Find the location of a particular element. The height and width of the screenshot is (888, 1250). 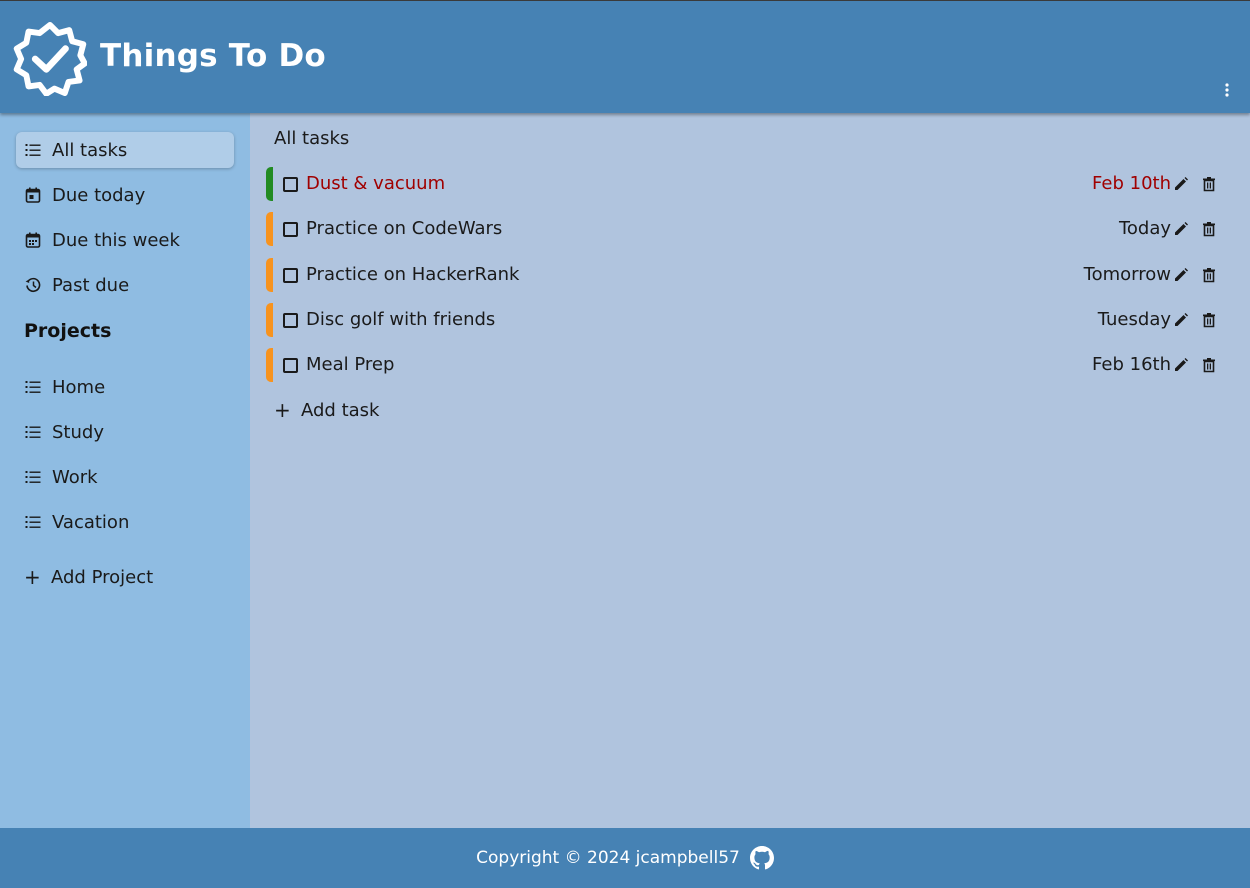

sidebar-item-label: Vacation is located at coordinates (91, 522).